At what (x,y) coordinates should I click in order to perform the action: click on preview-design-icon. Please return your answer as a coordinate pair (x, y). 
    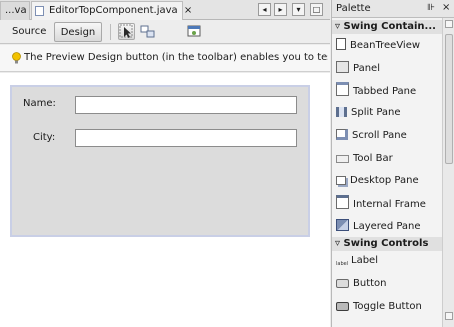
    Looking at the image, I should click on (194, 31).